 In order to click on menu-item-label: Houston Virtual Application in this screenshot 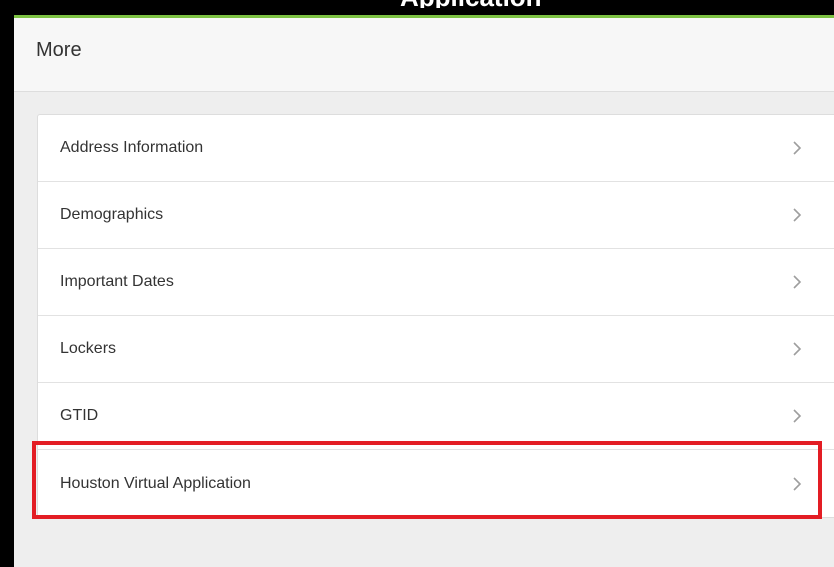, I will do `click(155, 483)`.